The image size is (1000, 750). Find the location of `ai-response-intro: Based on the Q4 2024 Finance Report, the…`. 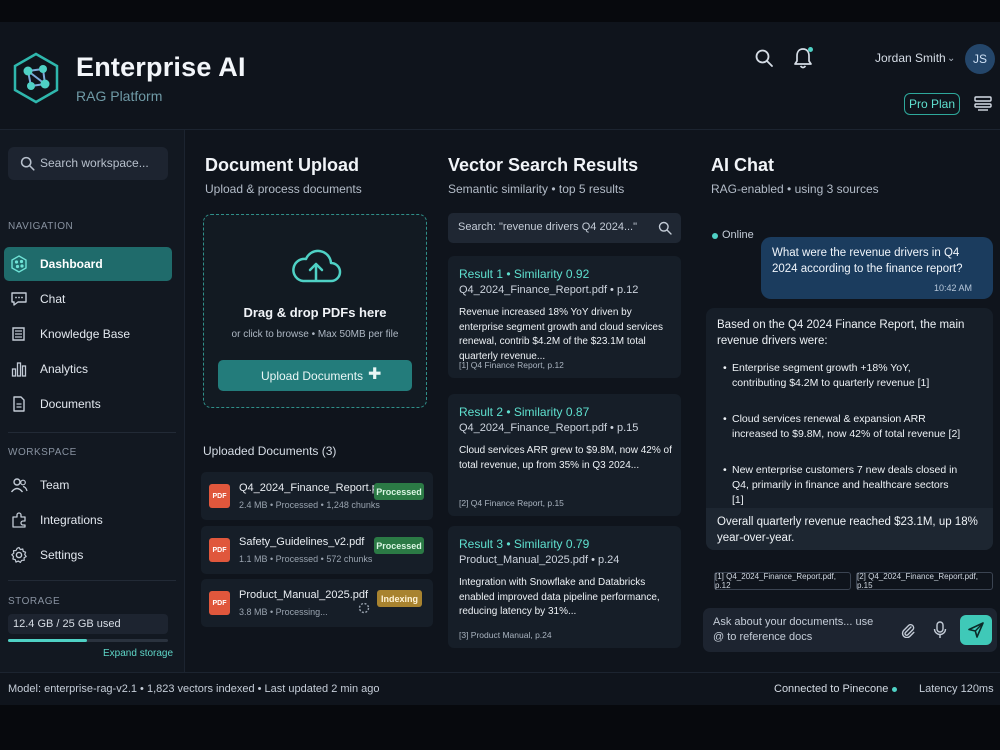

ai-response-intro: Based on the Q4 2024 Finance Report, the… is located at coordinates (841, 333).